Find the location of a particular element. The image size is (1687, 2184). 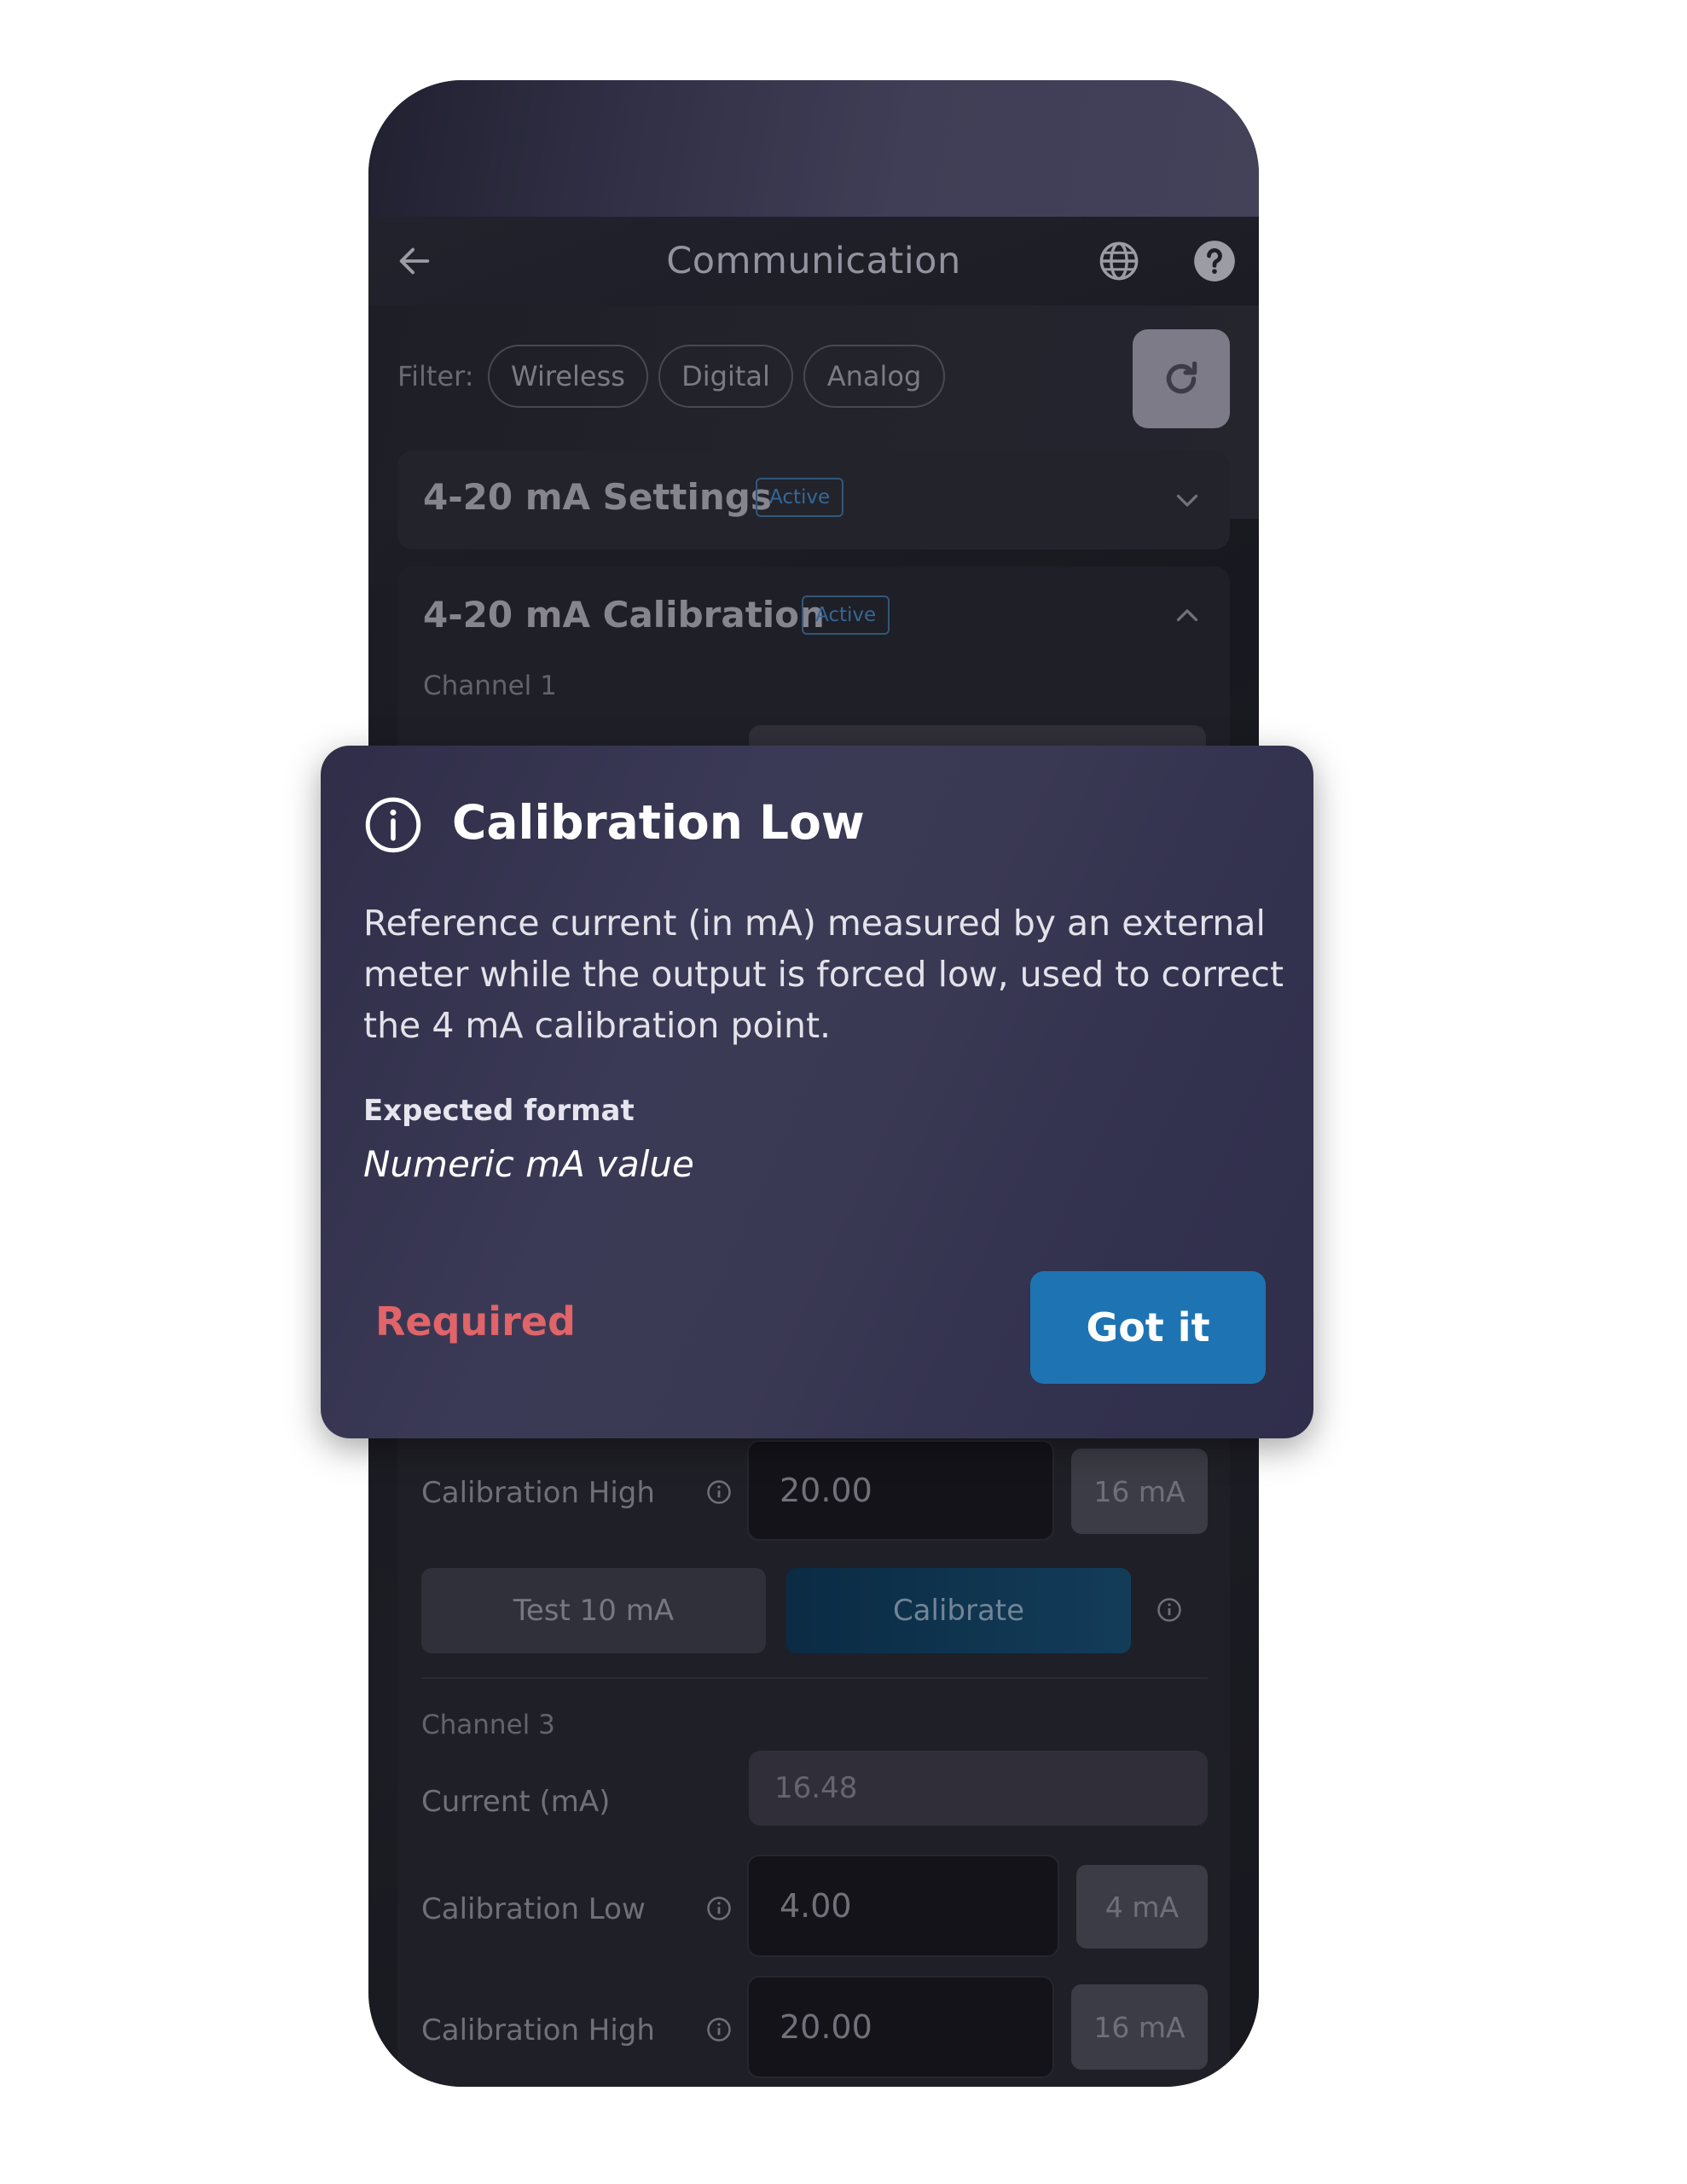

format-label: Expected format is located at coordinates (499, 1111).